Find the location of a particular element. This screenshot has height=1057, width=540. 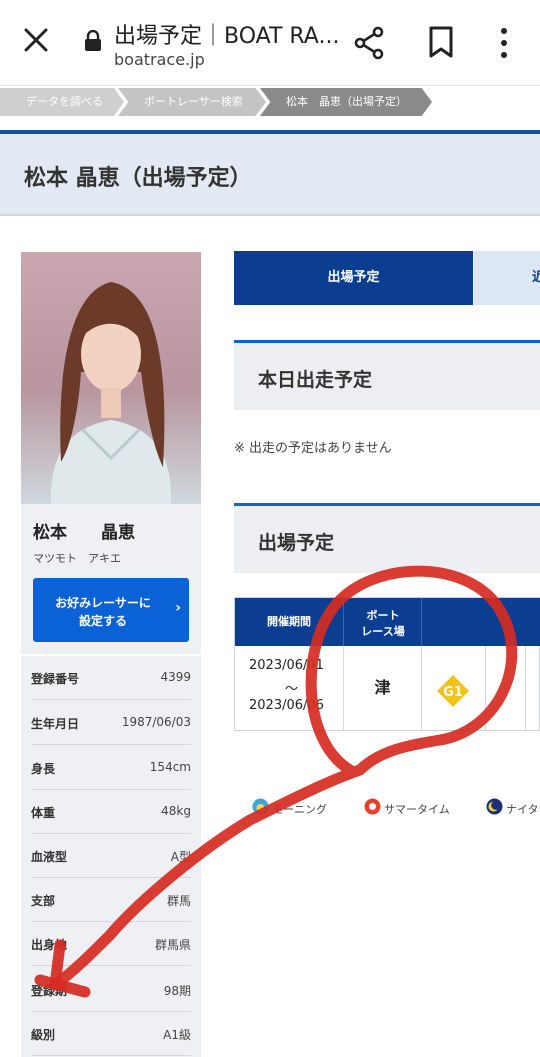

night-icon is located at coordinates (494, 806).